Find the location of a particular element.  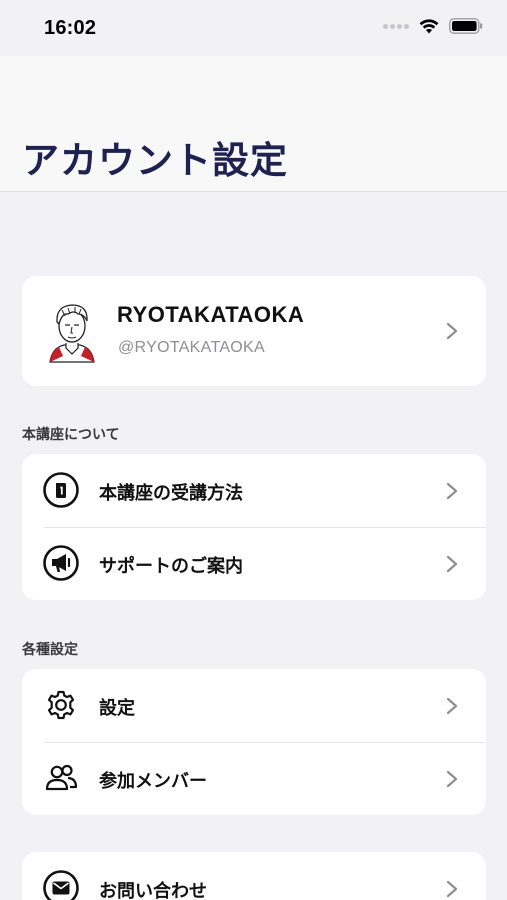

profile-name: RYOTAKATAOKA is located at coordinates (211, 314).